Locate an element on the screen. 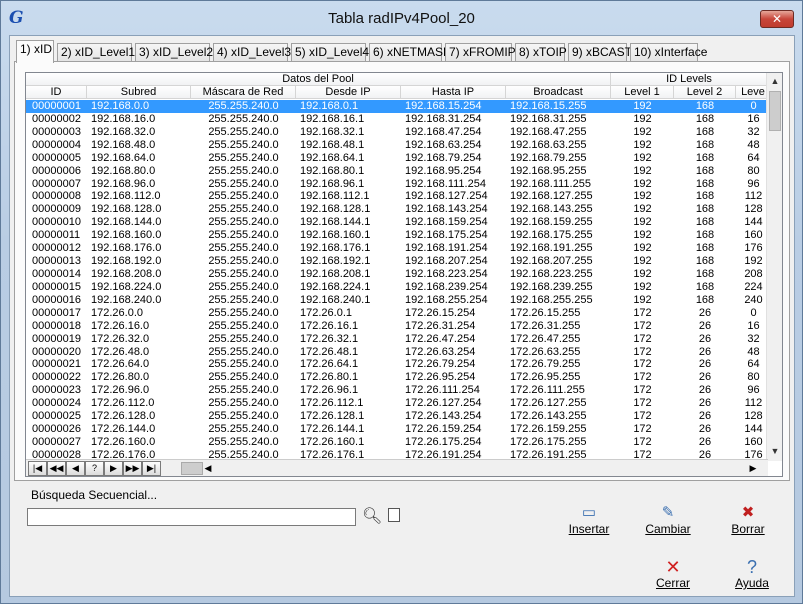 Image resolution: width=803 pixels, height=604 pixels. prev-page-icon: ◀◀ is located at coordinates (56, 468).